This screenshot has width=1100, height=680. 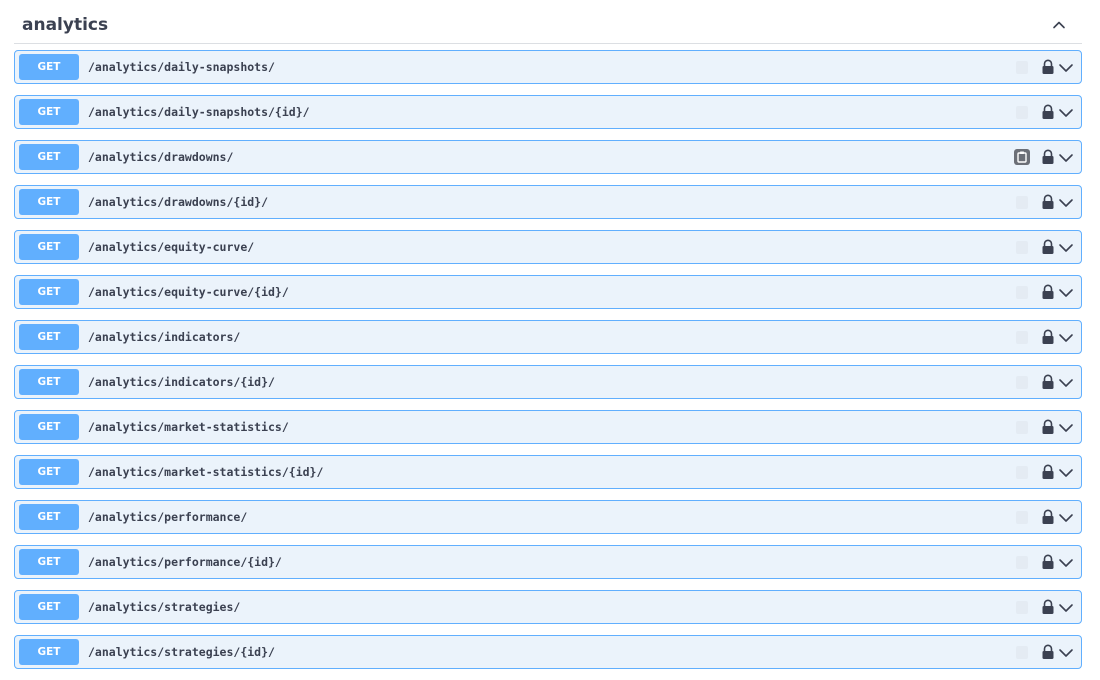 What do you see at coordinates (178, 202) in the screenshot?
I see `operation-path: /analytics/drawdowns/{id}/` at bounding box center [178, 202].